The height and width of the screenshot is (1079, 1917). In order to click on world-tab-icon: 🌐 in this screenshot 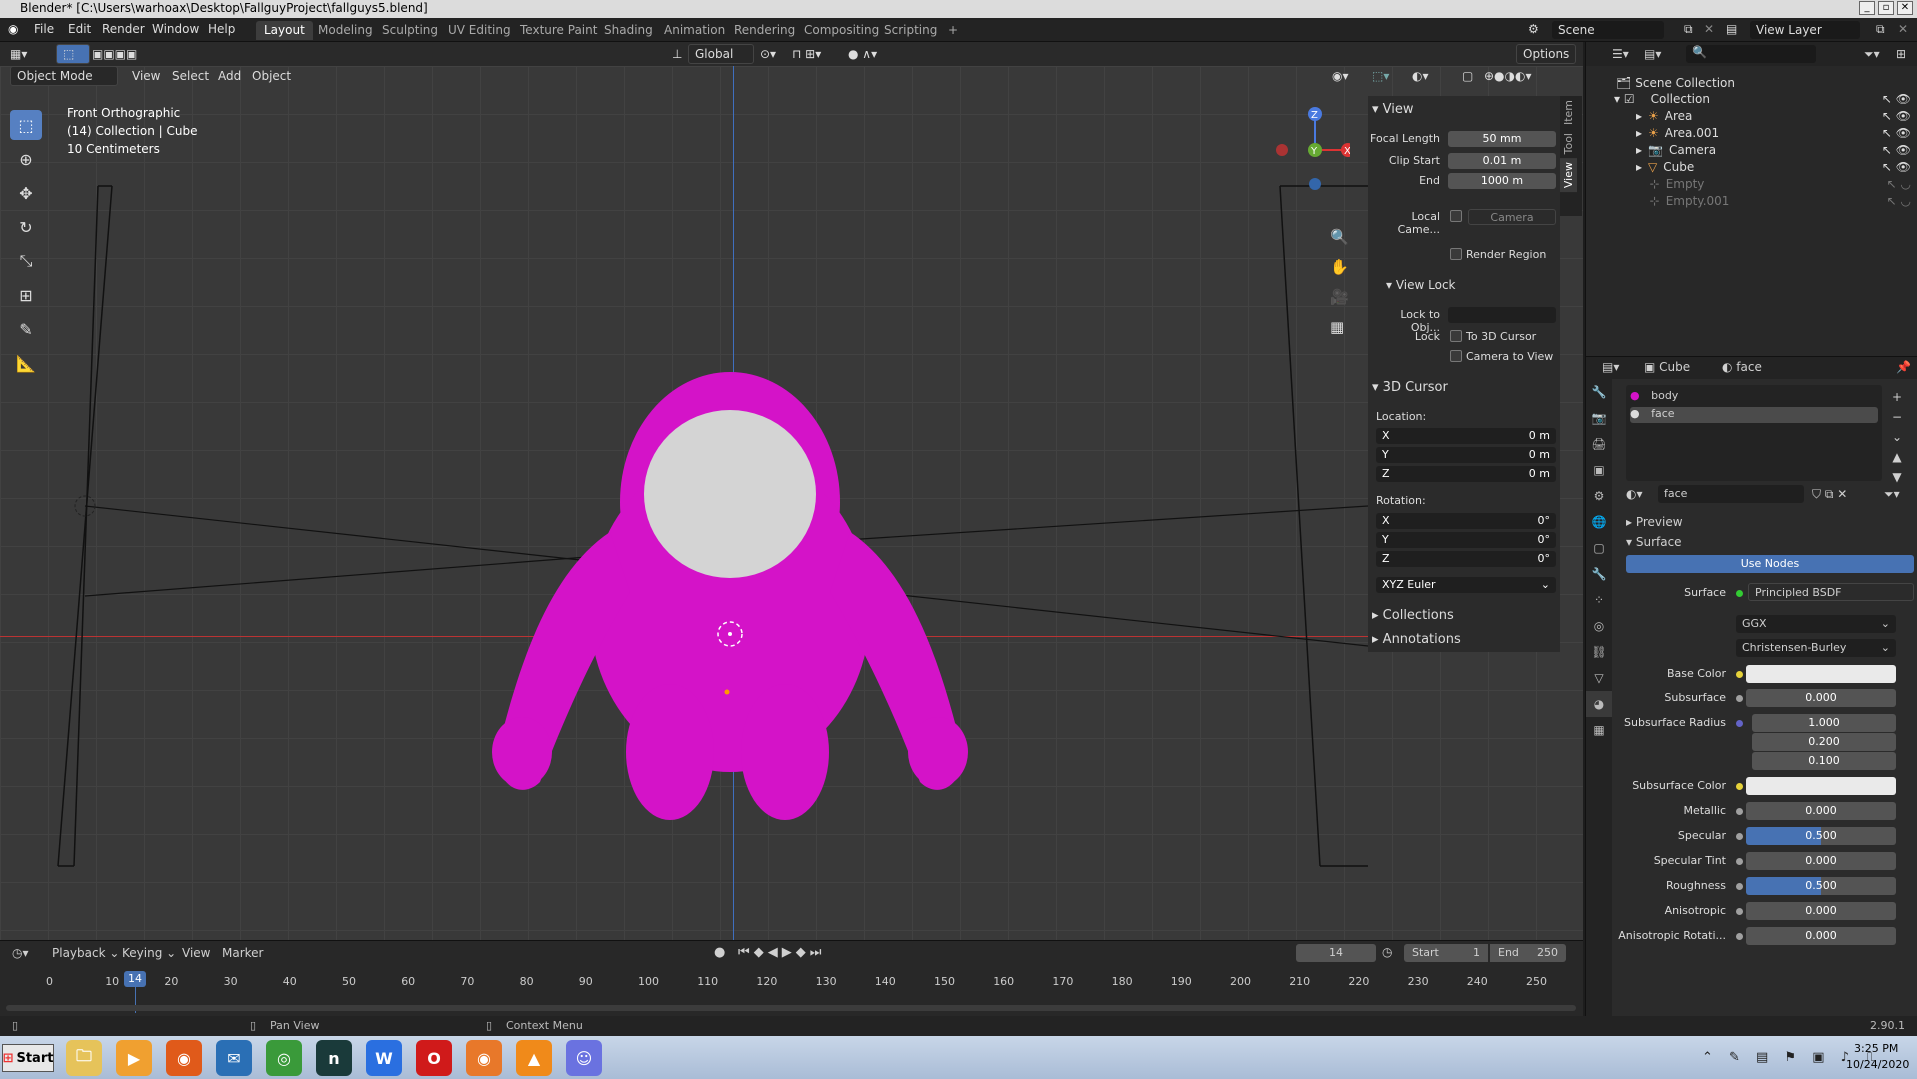, I will do `click(1599, 522)`.